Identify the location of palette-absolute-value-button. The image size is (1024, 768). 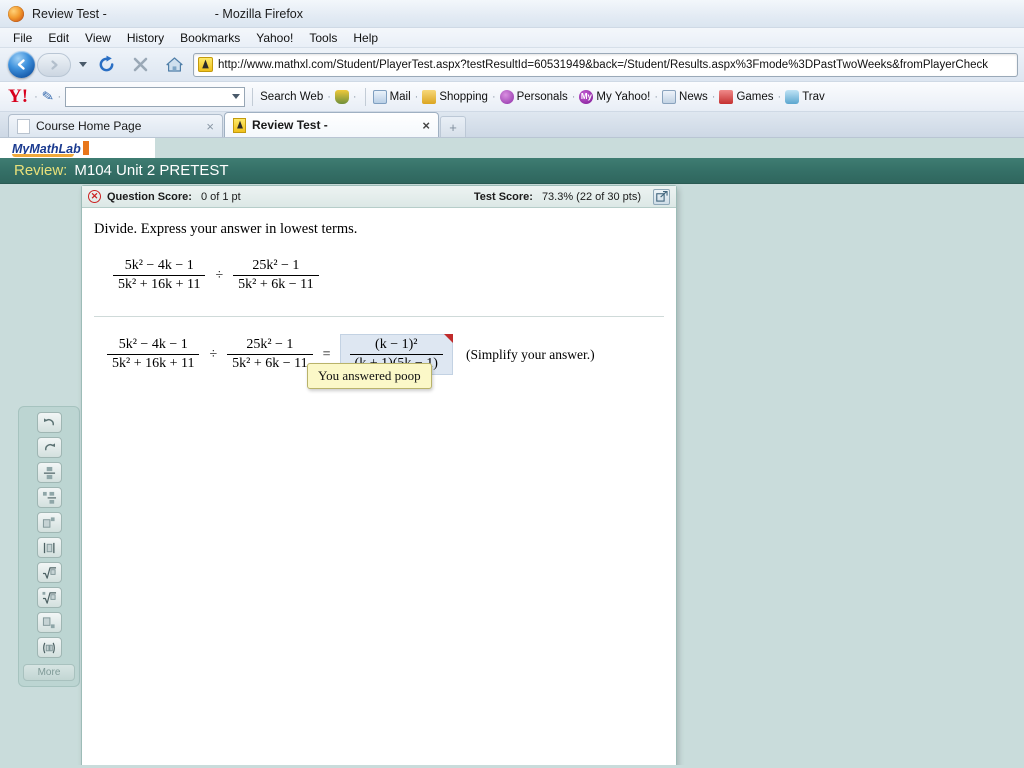
(49, 547).